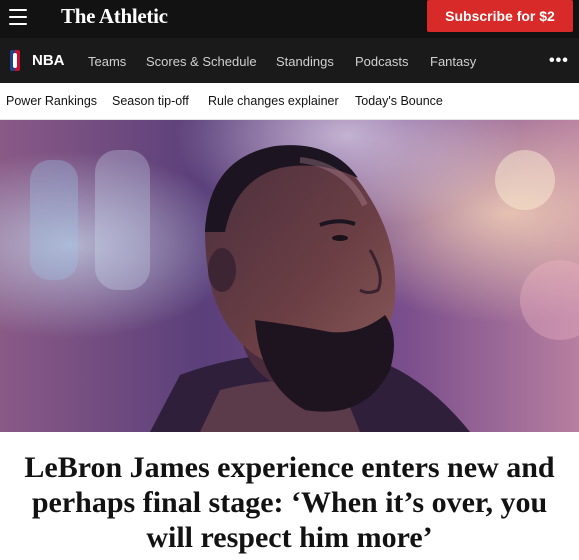  Describe the element at coordinates (399, 101) in the screenshot. I see `sub-nav-todays-bounce: Today's Bounce` at that location.